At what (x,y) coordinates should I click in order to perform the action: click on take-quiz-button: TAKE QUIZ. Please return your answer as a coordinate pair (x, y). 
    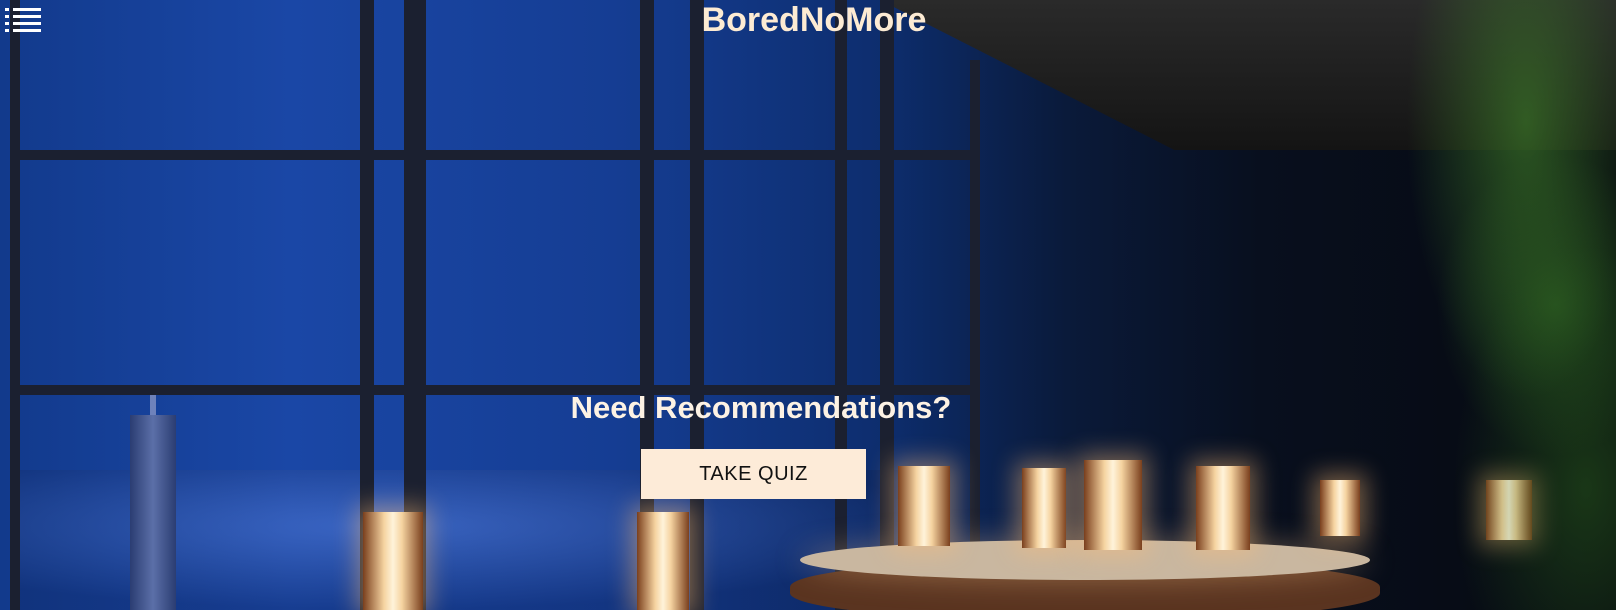
    Looking at the image, I should click on (753, 474).